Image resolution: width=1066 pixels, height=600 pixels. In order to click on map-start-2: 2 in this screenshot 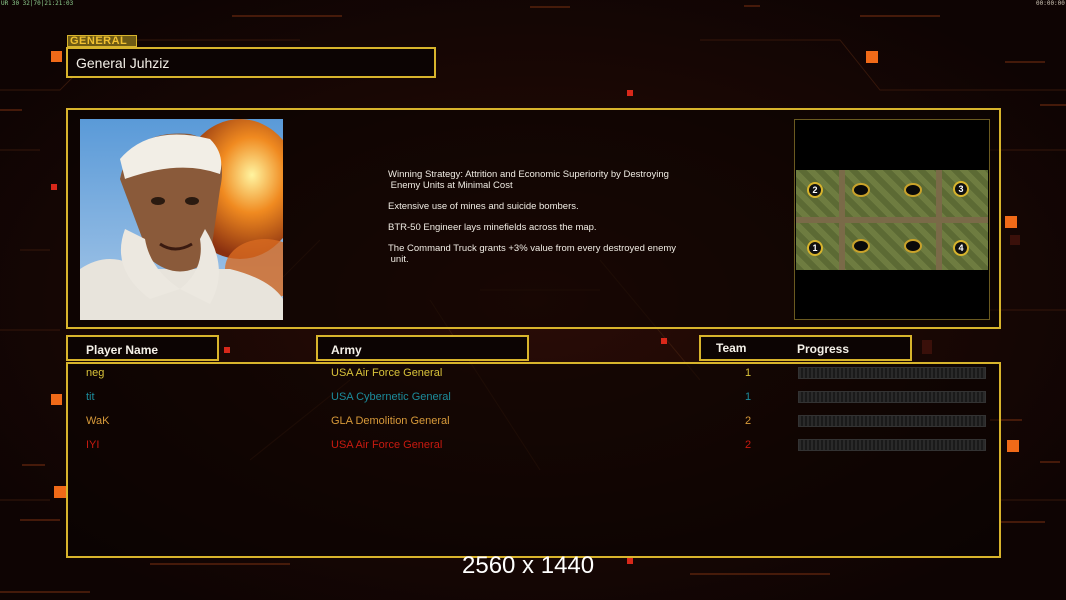, I will do `click(815, 190)`.